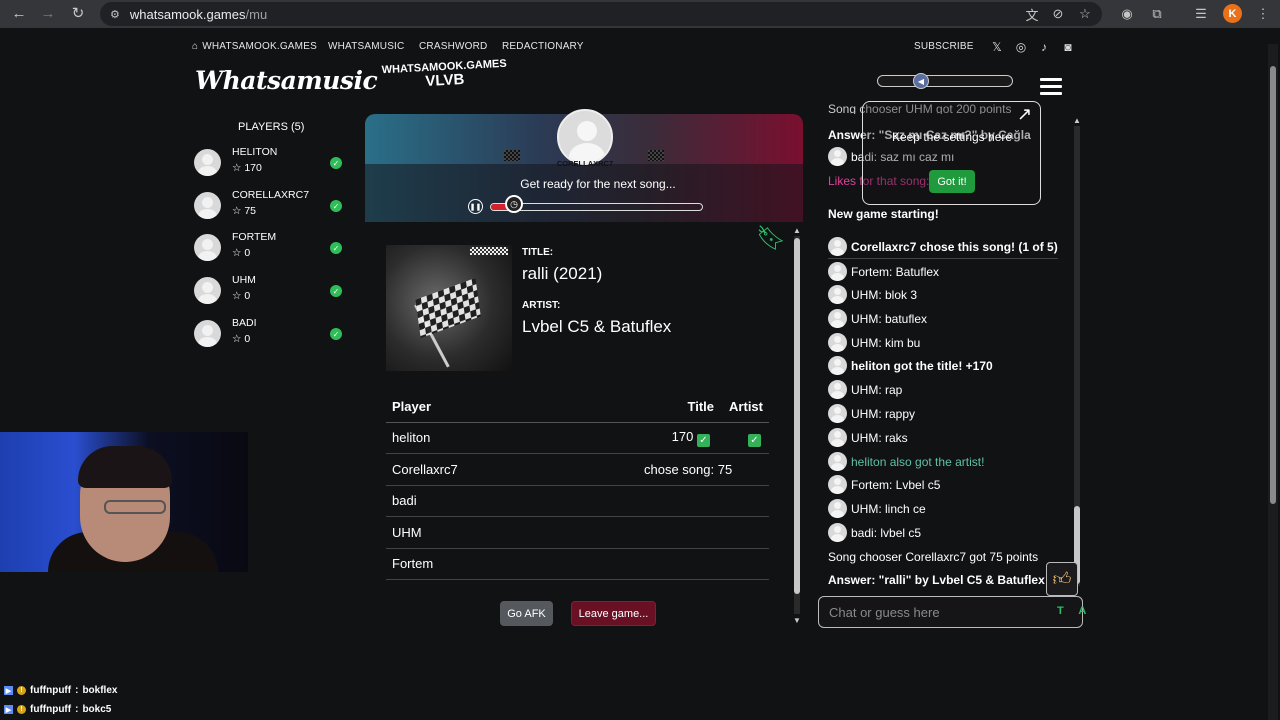 This screenshot has width=1280, height=720. I want to click on forward-icon: →, so click(48, 13).